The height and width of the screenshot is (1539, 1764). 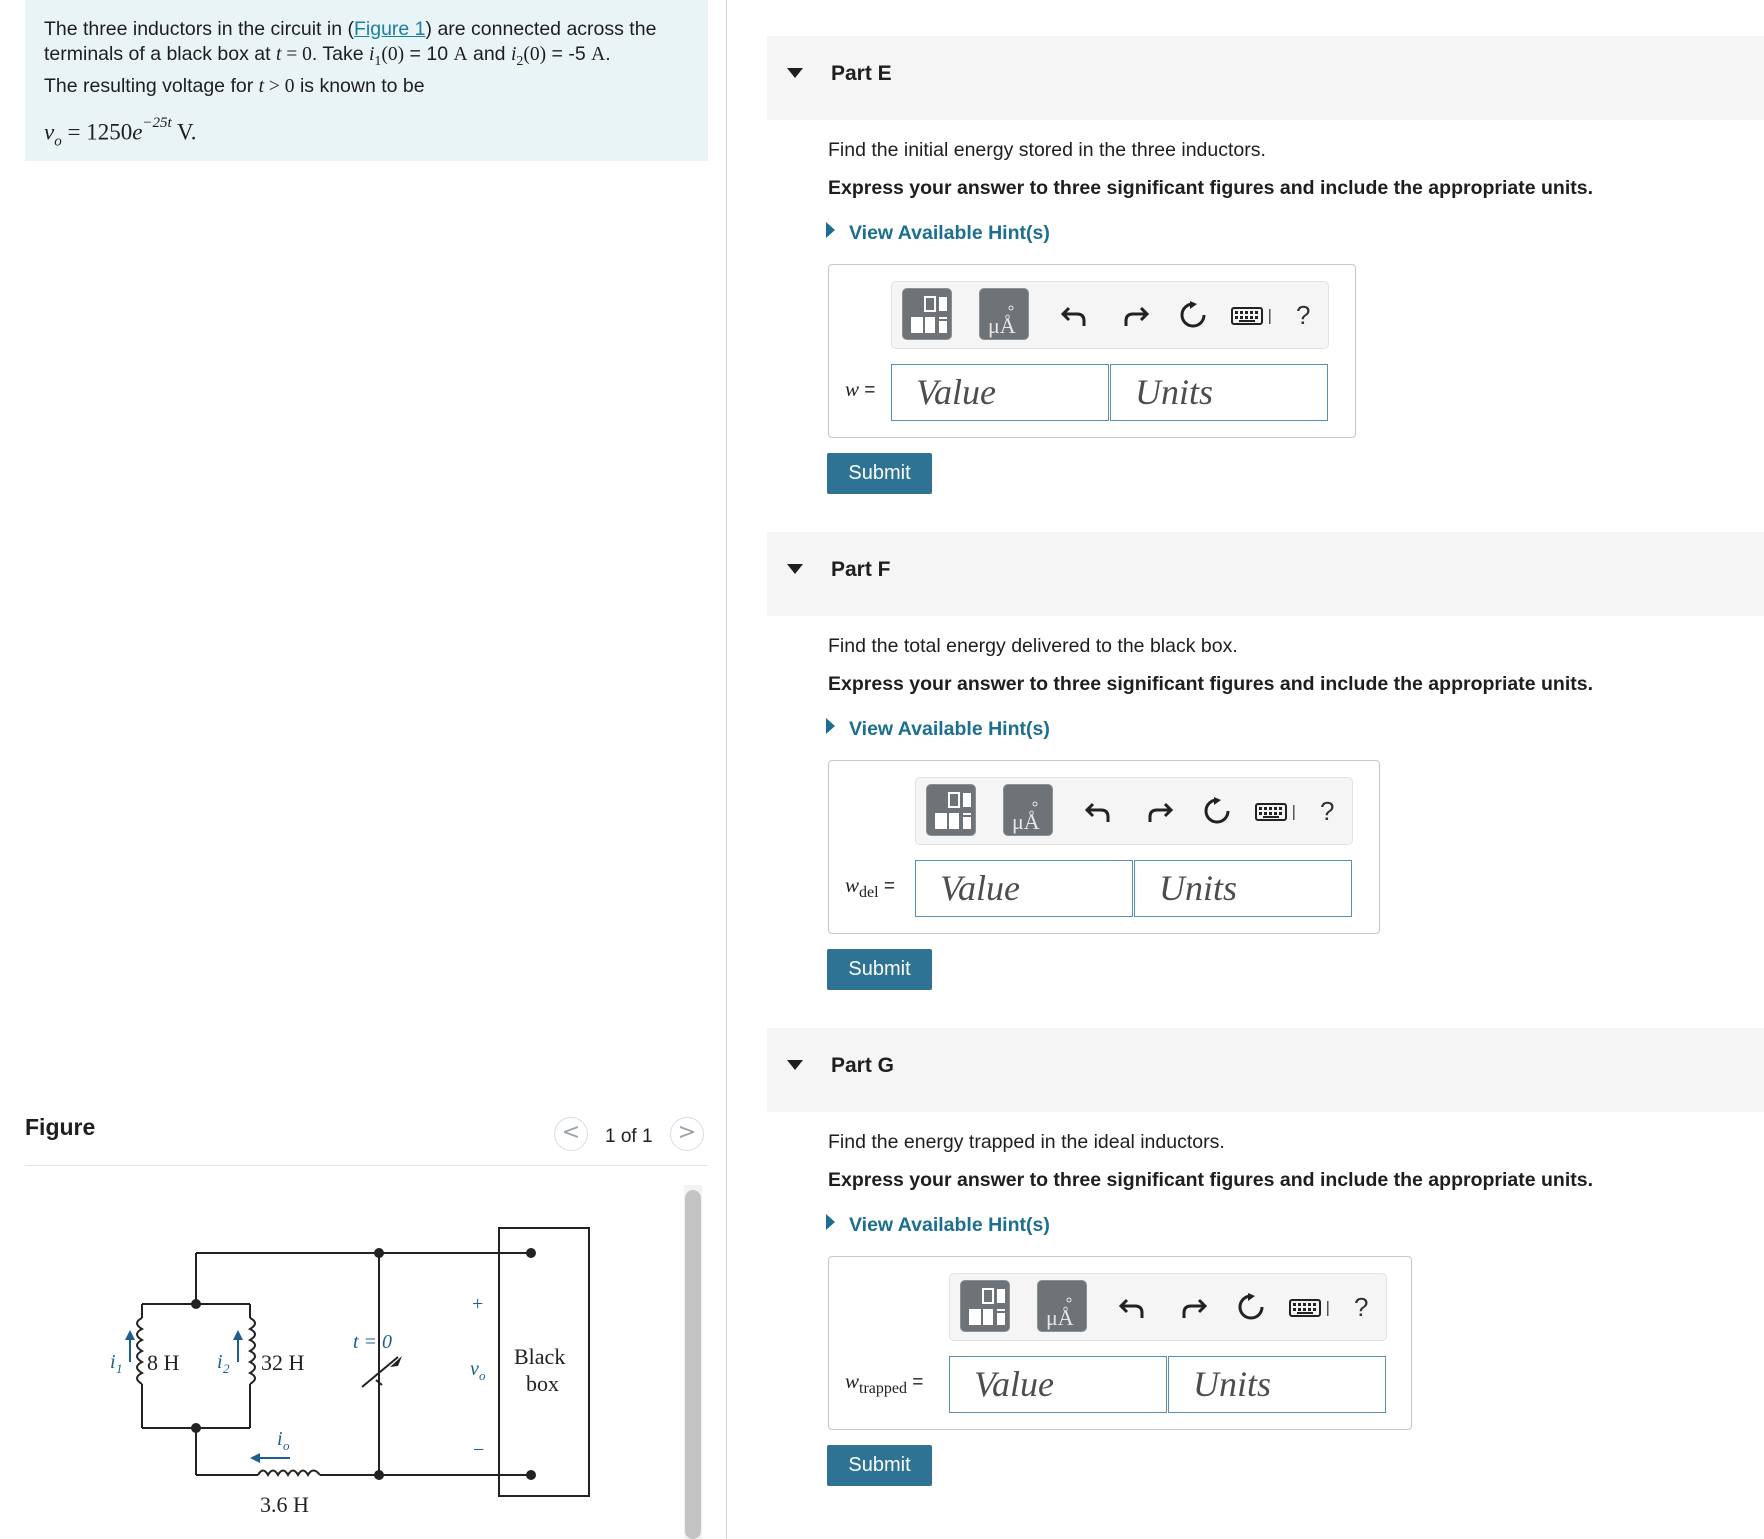 I want to click on part-title: Part E, so click(x=861, y=73).